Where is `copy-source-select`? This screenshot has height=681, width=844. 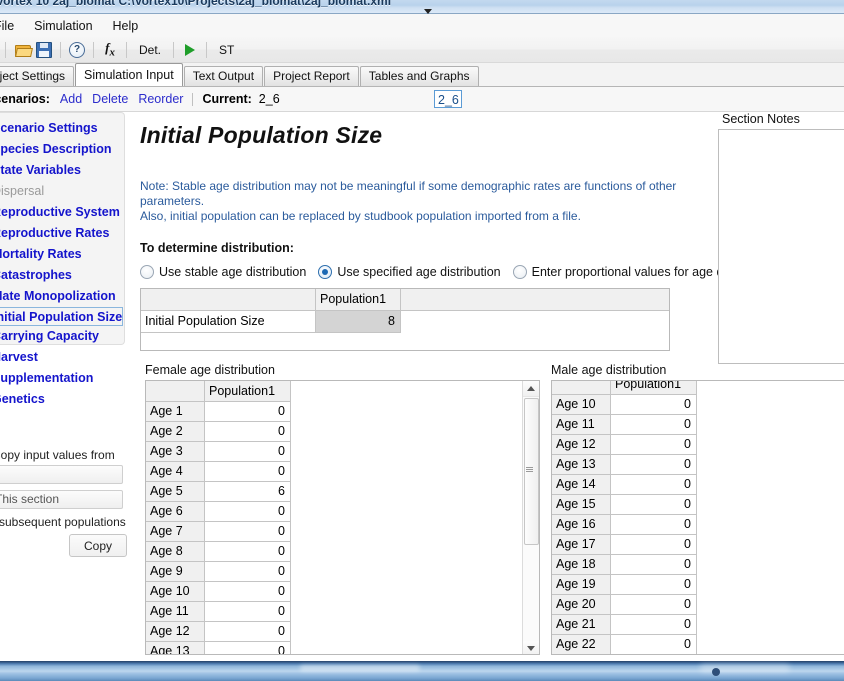
copy-source-select is located at coordinates (61, 474).